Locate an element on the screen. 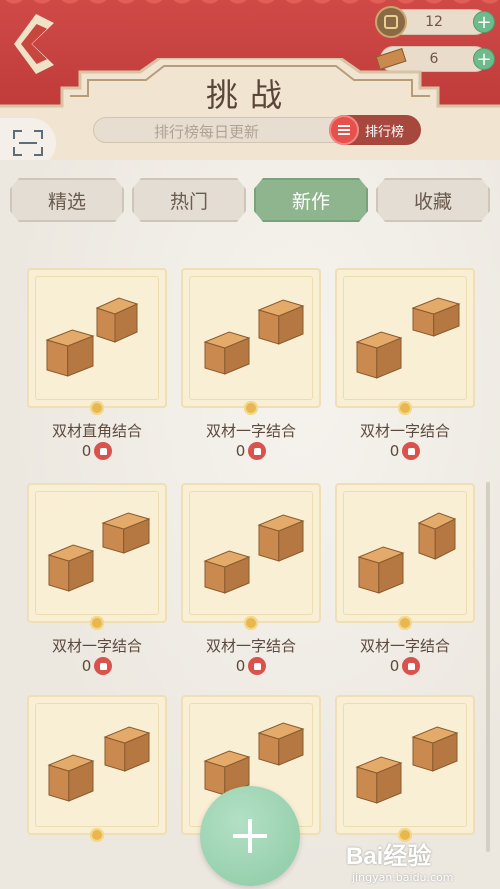 This screenshot has width=500, height=889. list-icon is located at coordinates (344, 130).